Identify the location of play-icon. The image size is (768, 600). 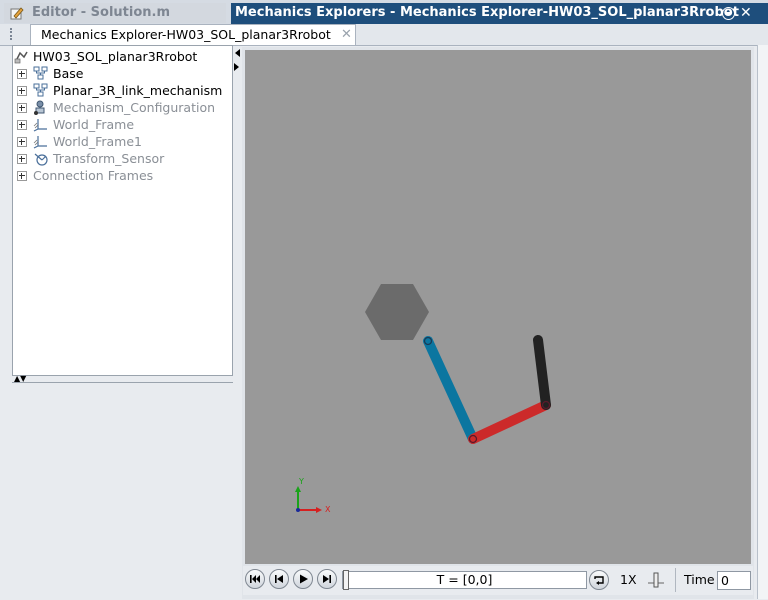
(304, 579).